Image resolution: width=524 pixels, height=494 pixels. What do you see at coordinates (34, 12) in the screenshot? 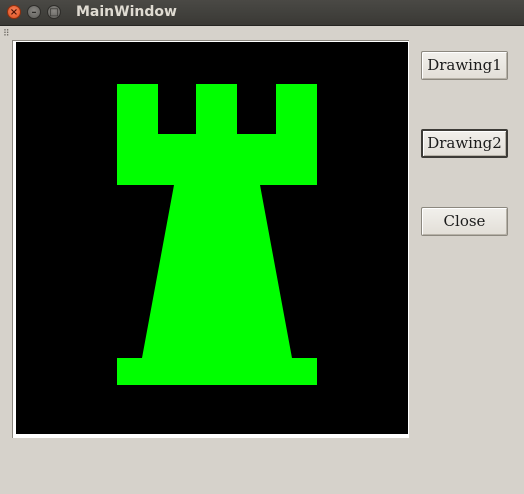
I see `minimize-window-icon: –` at bounding box center [34, 12].